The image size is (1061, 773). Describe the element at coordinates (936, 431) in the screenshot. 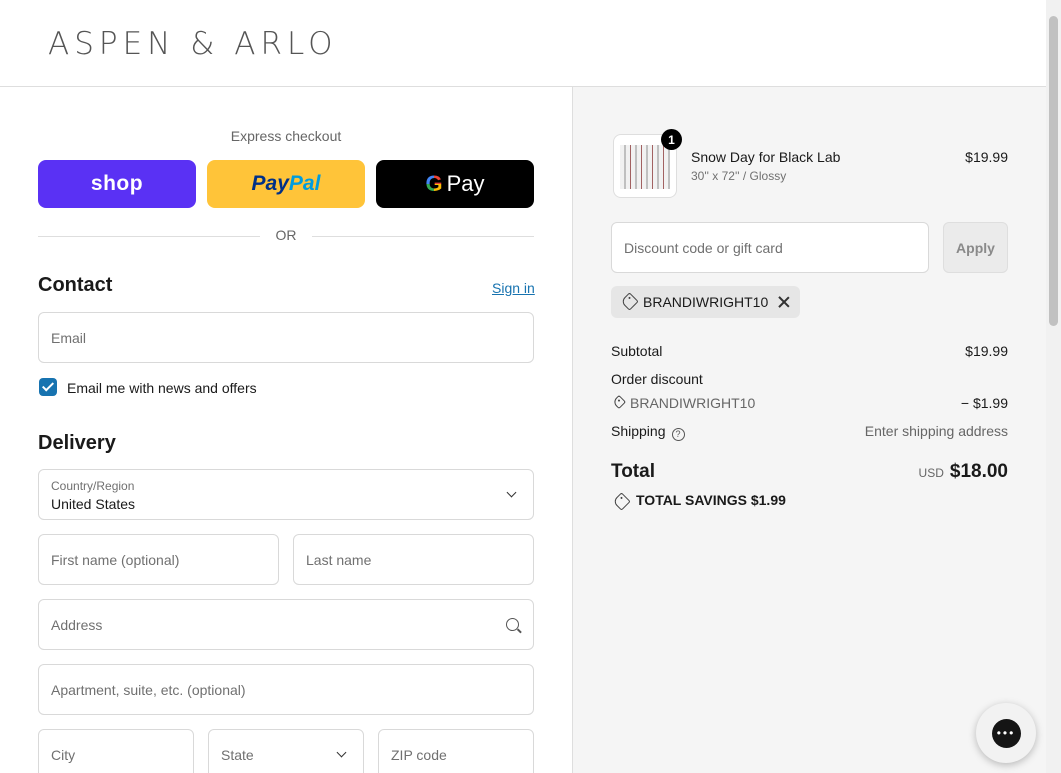

I see `shipping-value: Enter shipping address` at that location.